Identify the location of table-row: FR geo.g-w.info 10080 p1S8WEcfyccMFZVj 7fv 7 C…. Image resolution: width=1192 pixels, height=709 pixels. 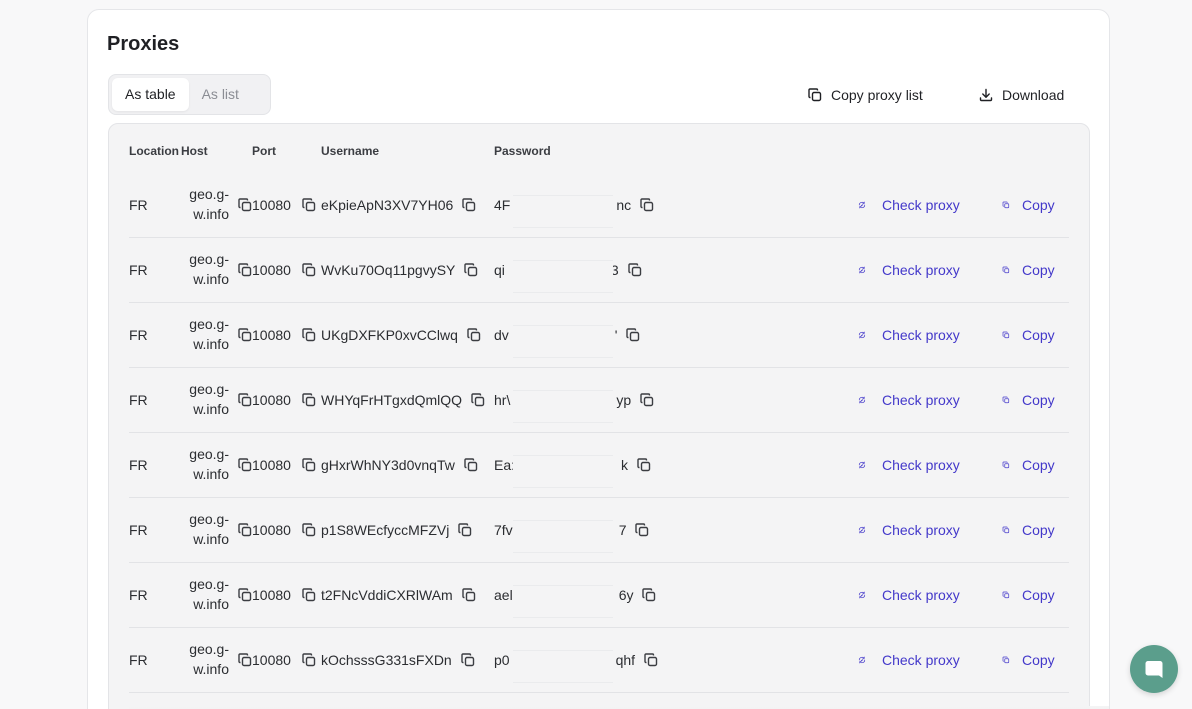
(599, 530).